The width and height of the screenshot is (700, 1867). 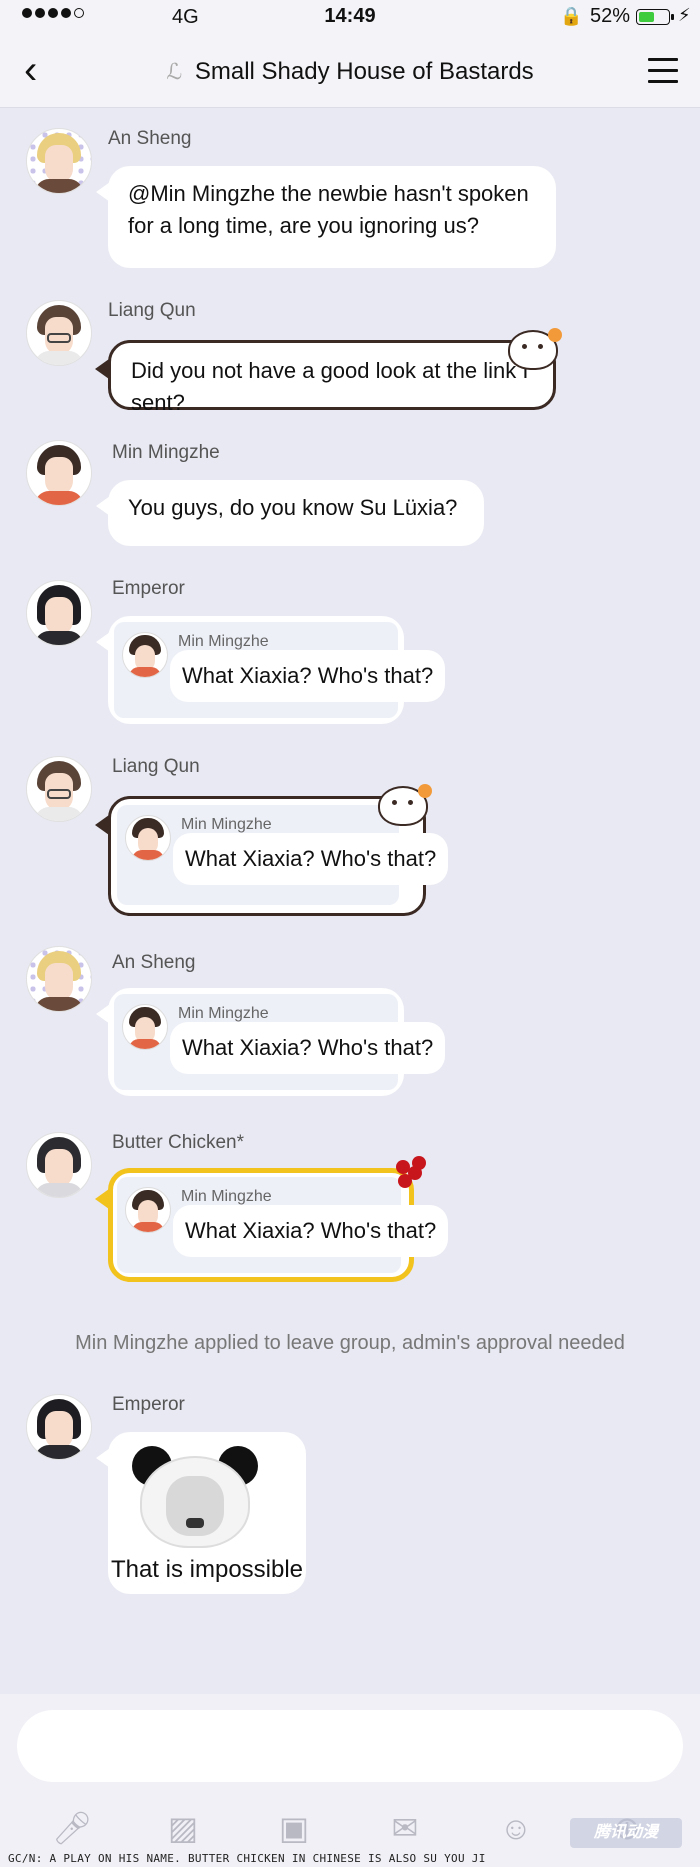 What do you see at coordinates (183, 1828) in the screenshot?
I see `image-icon: ▨` at bounding box center [183, 1828].